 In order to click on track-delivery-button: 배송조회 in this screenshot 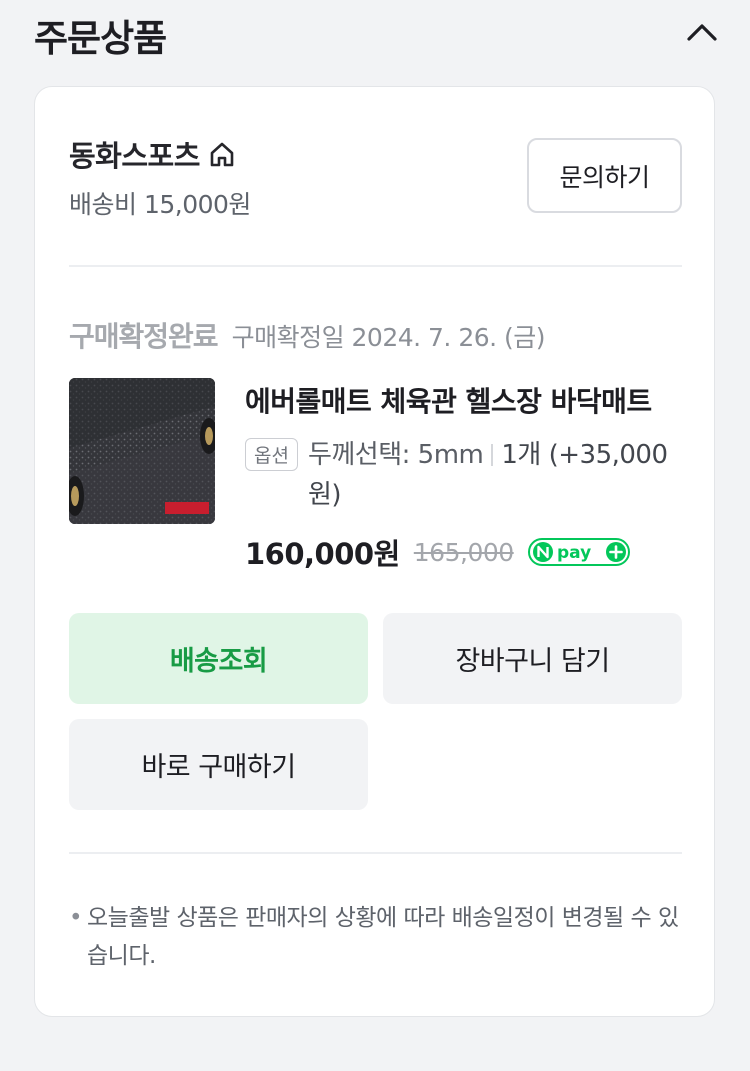, I will do `click(218, 658)`.